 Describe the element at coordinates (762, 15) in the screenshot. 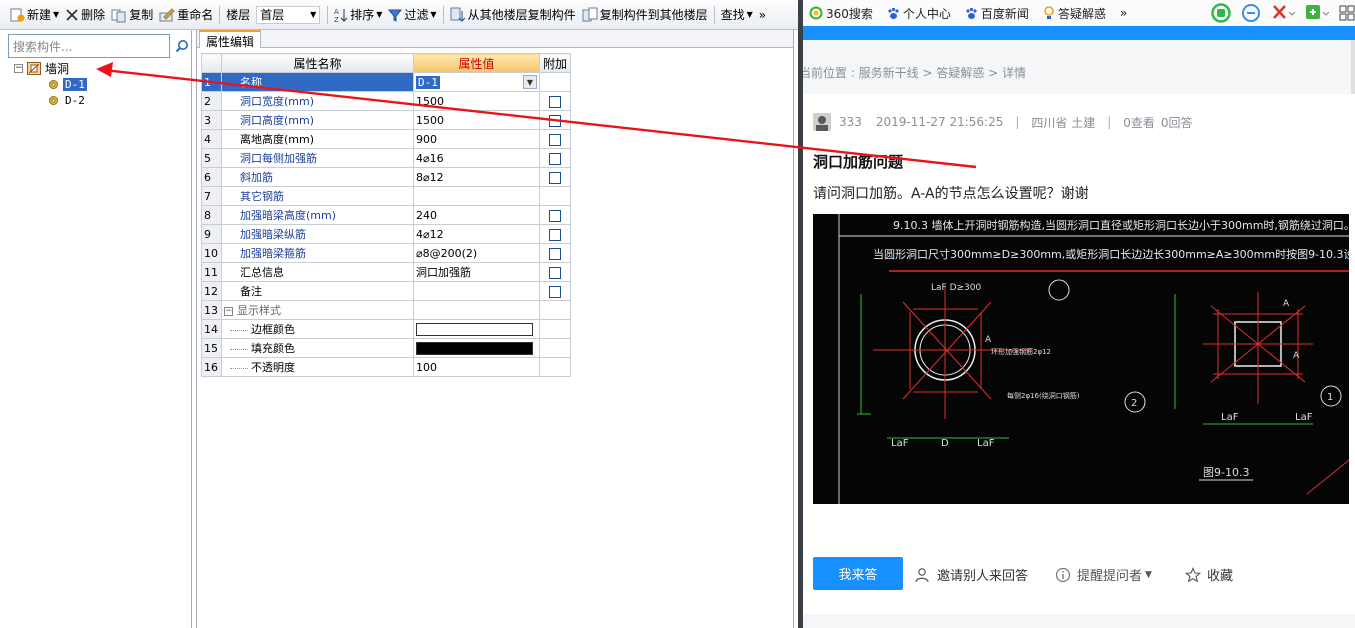

I see `toolbar-overflow-button: »` at that location.